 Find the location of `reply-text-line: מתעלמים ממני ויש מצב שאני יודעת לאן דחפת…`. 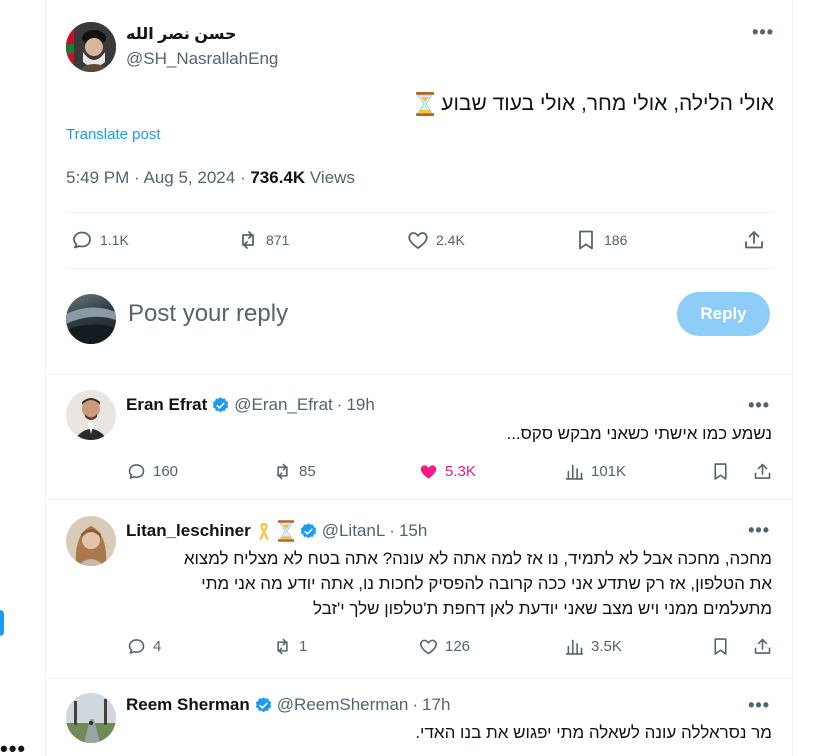

reply-text-line: מתעלמים ממני ויש מצב שאני יודעת לאן דחפת… is located at coordinates (542, 608).